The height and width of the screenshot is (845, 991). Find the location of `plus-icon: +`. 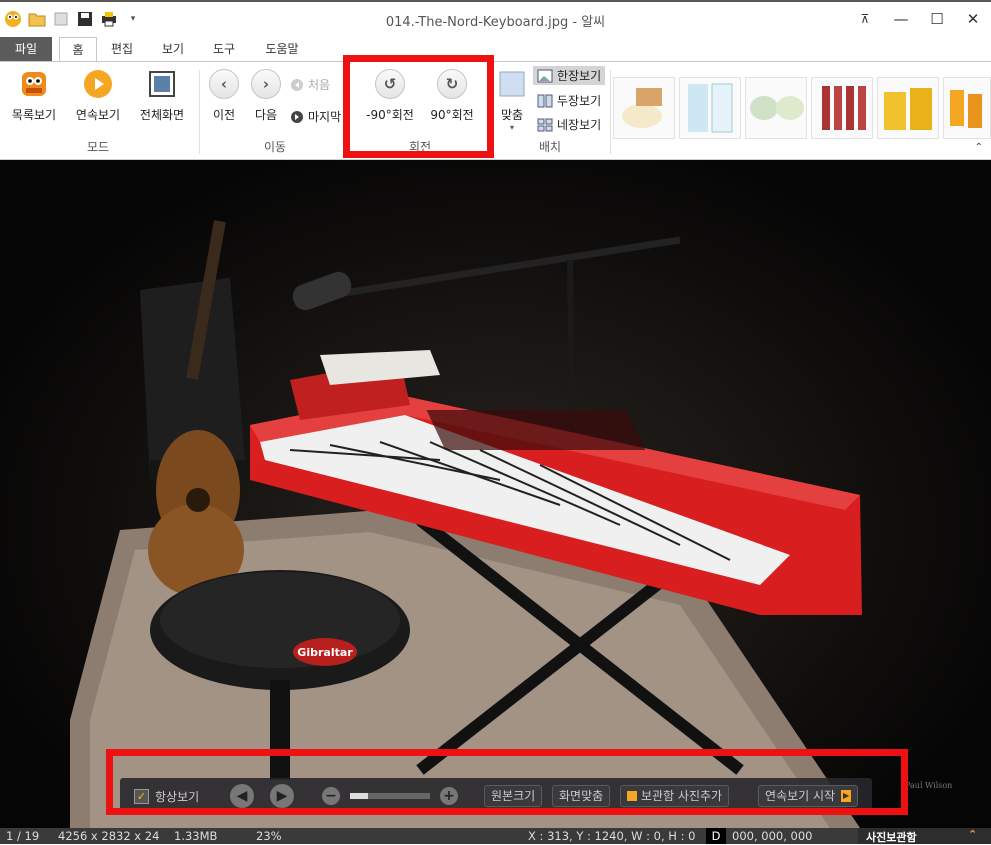

plus-icon: + is located at coordinates (449, 796).